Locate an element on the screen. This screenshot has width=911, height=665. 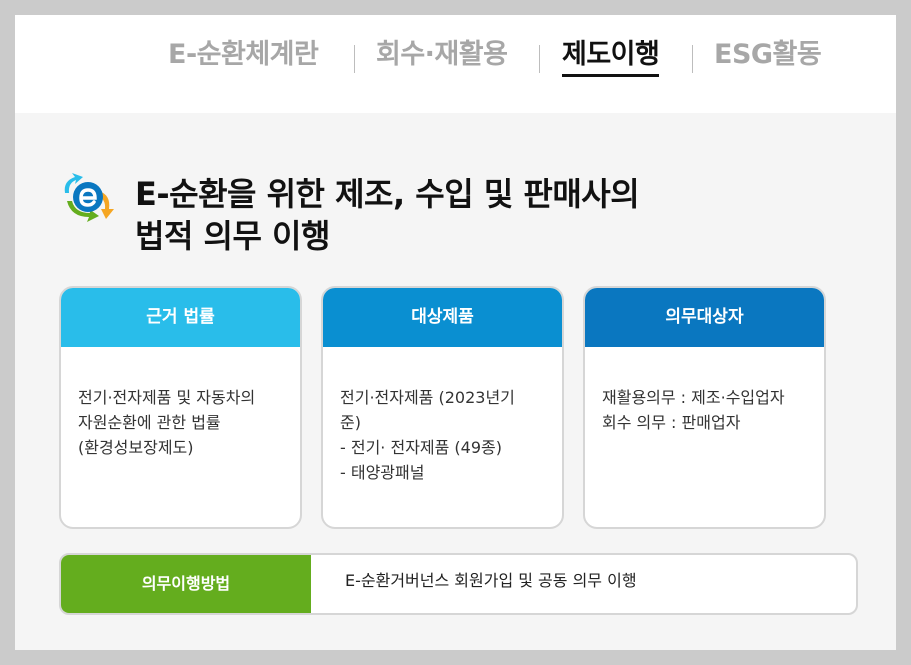
tab-e-circulation-system: E-순환체계란 is located at coordinates (243, 57).